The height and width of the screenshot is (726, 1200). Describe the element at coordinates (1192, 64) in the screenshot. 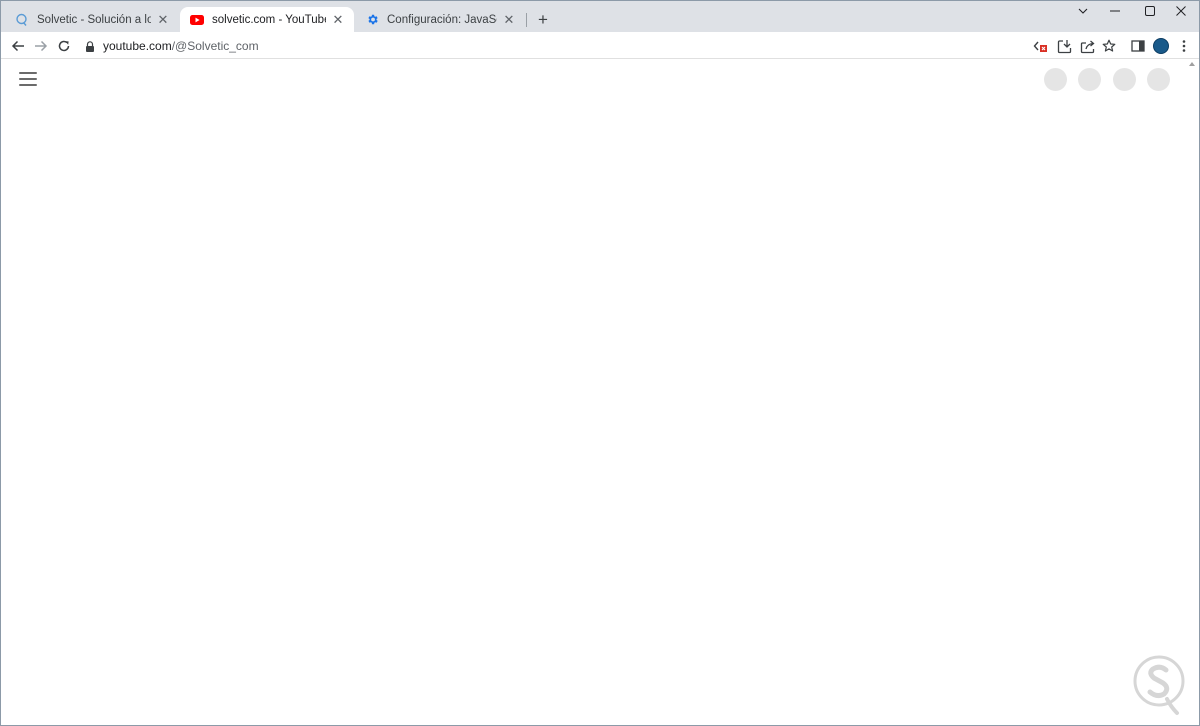

I see `scrollbar-up-arrow` at that location.